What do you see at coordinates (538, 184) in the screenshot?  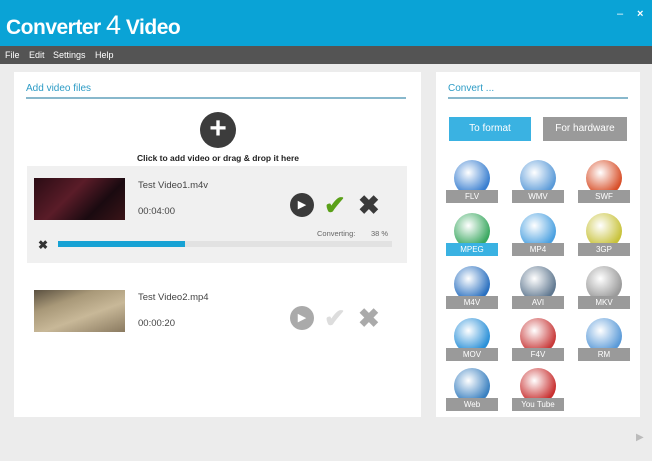 I see `format-wmv: WMV` at bounding box center [538, 184].